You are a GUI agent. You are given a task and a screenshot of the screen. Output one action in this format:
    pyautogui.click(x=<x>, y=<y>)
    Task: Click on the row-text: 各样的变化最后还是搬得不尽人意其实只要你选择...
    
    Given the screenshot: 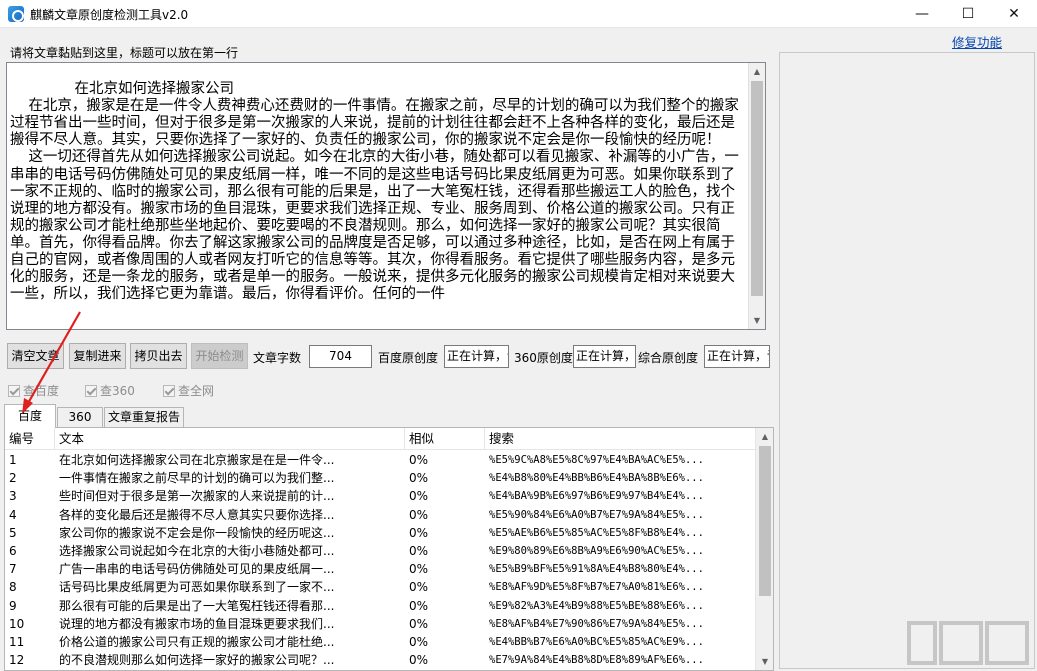 What is the action you would take?
    pyautogui.click(x=197, y=514)
    